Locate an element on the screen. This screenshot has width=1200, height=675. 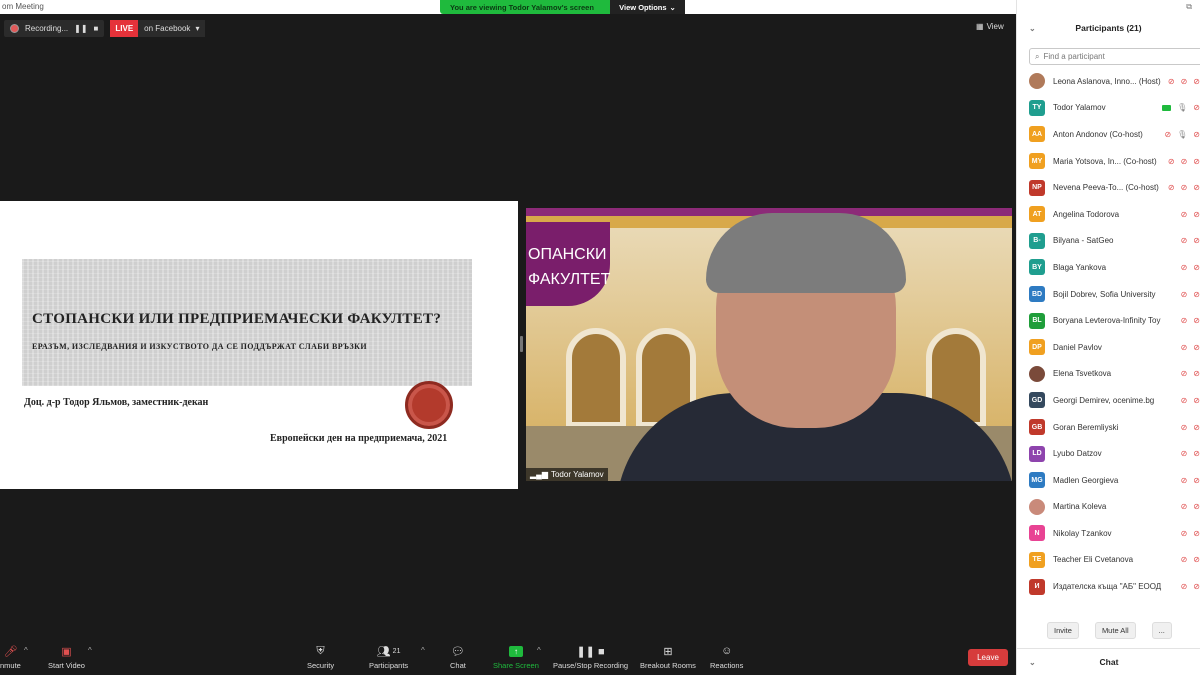
participant-name: Nevena Peeva-To... (Co-host) is located at coordinates (1106, 188).